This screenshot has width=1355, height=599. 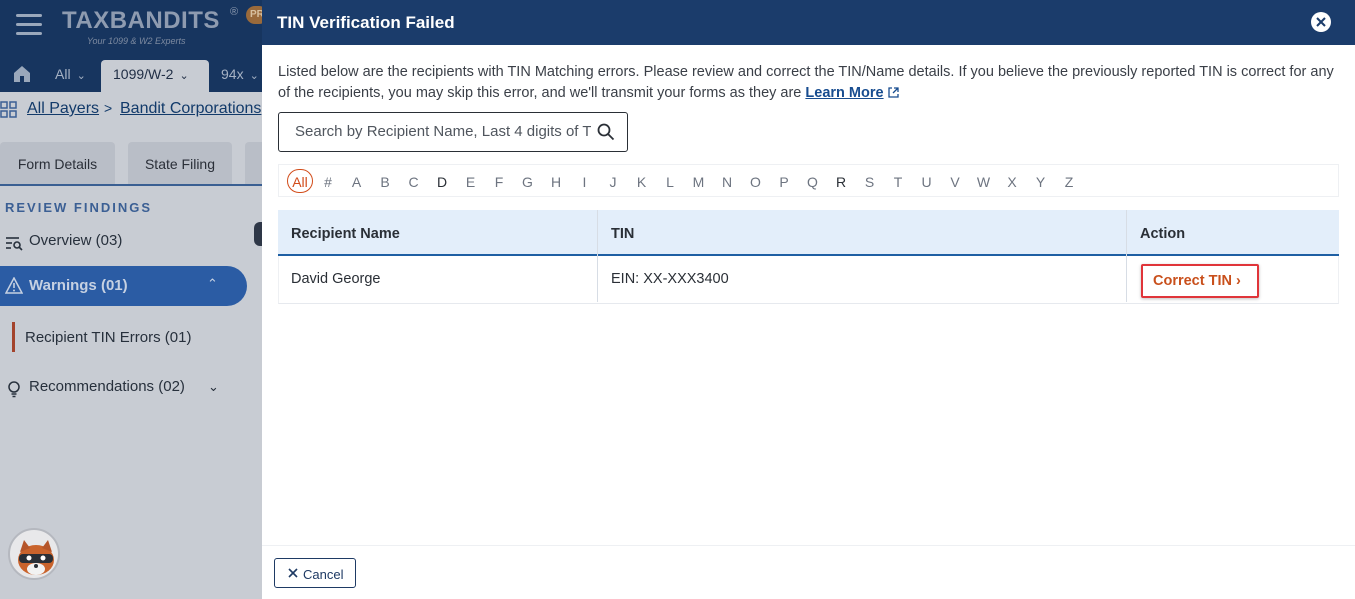 I want to click on letter-filter-c: C, so click(x=414, y=182).